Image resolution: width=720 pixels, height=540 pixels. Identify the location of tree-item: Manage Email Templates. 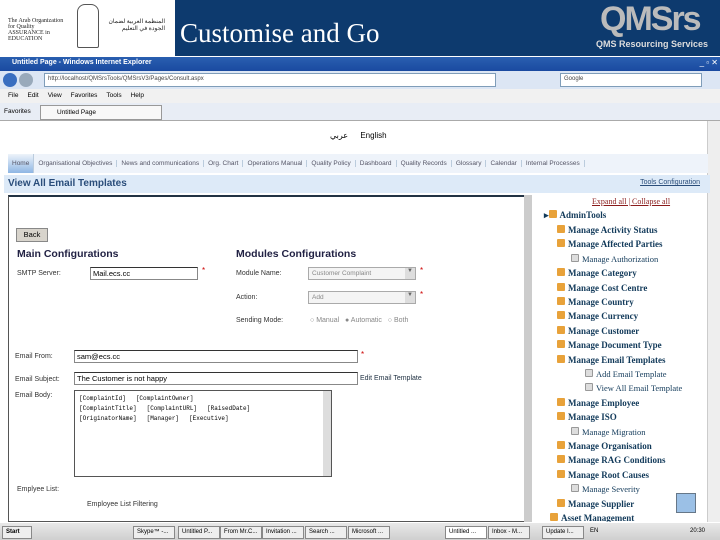
(611, 359).